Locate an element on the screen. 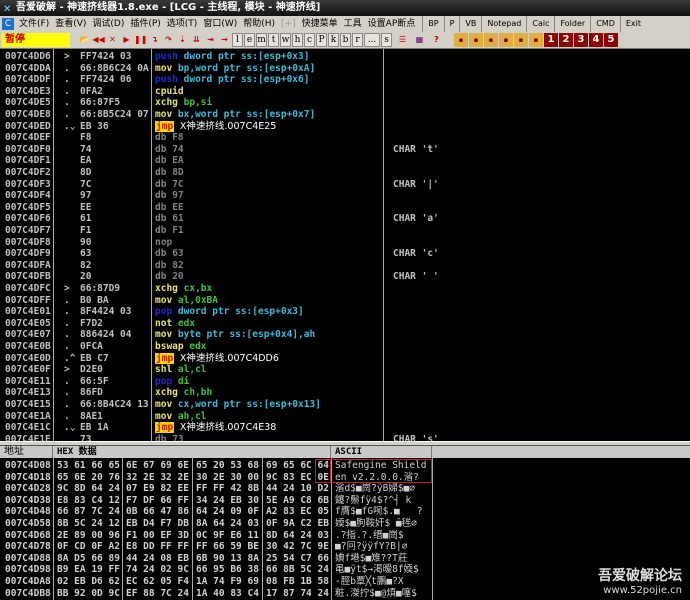 This screenshot has width=690, height=600. goto-icon: → is located at coordinates (224, 40).